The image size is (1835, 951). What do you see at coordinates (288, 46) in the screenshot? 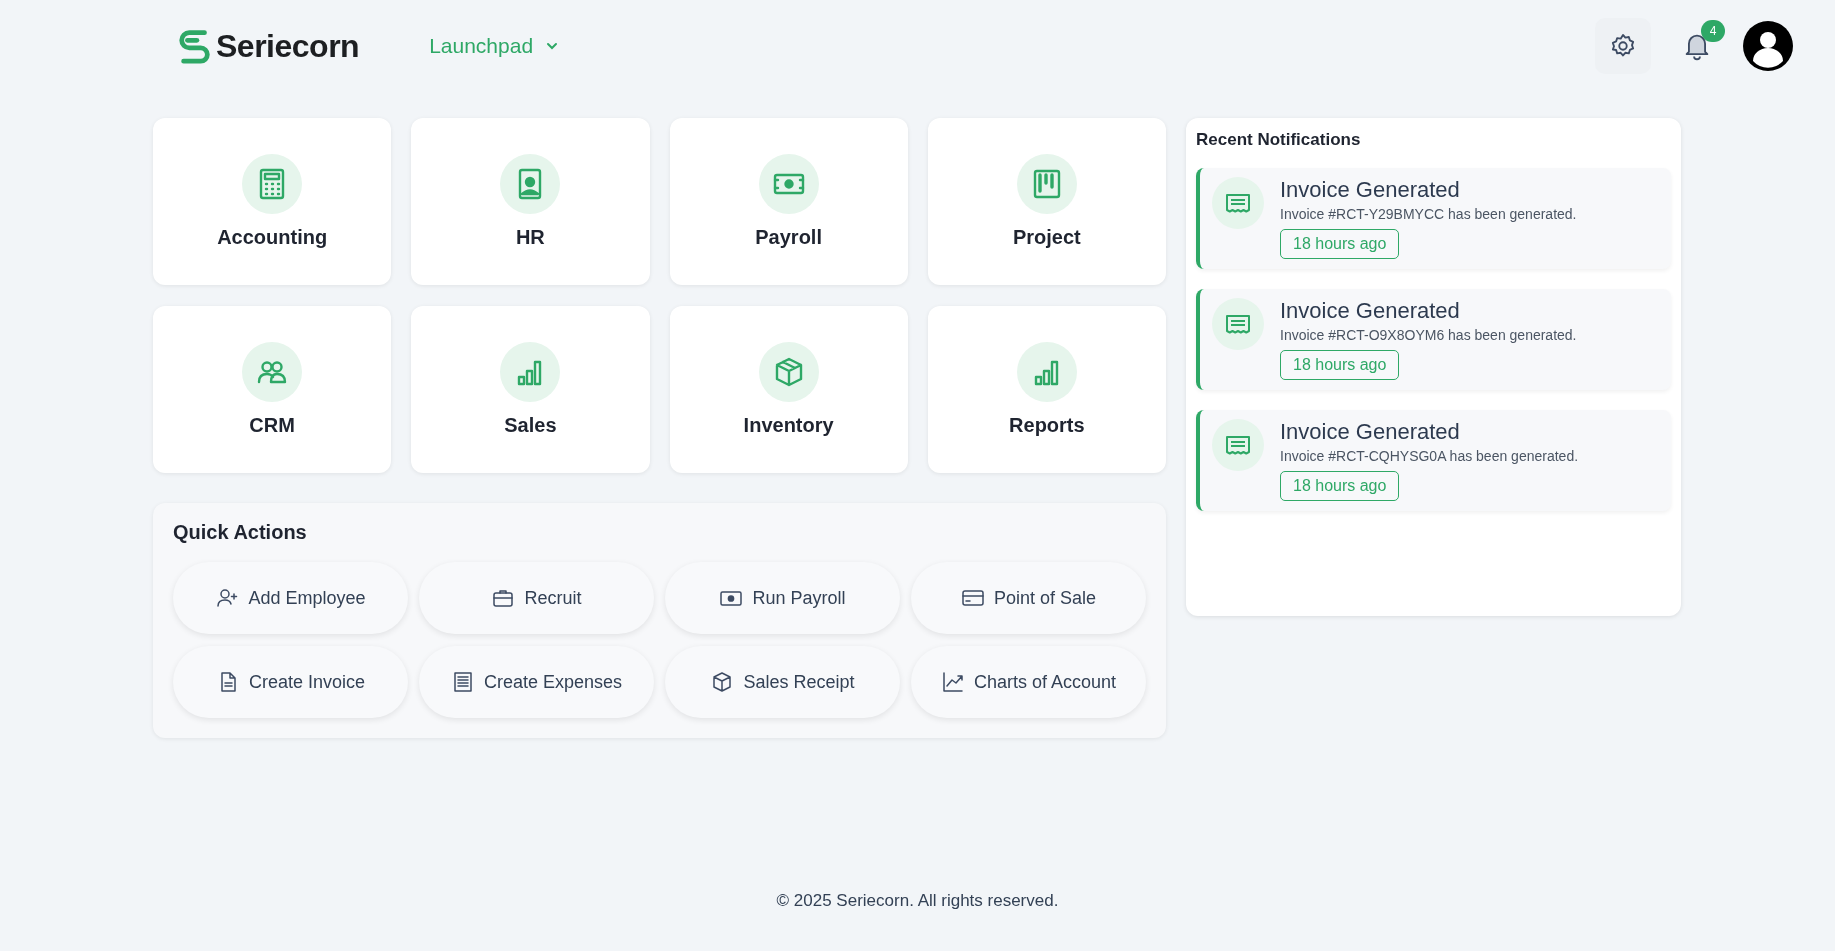
I see `brand-name: Seriecorn` at bounding box center [288, 46].